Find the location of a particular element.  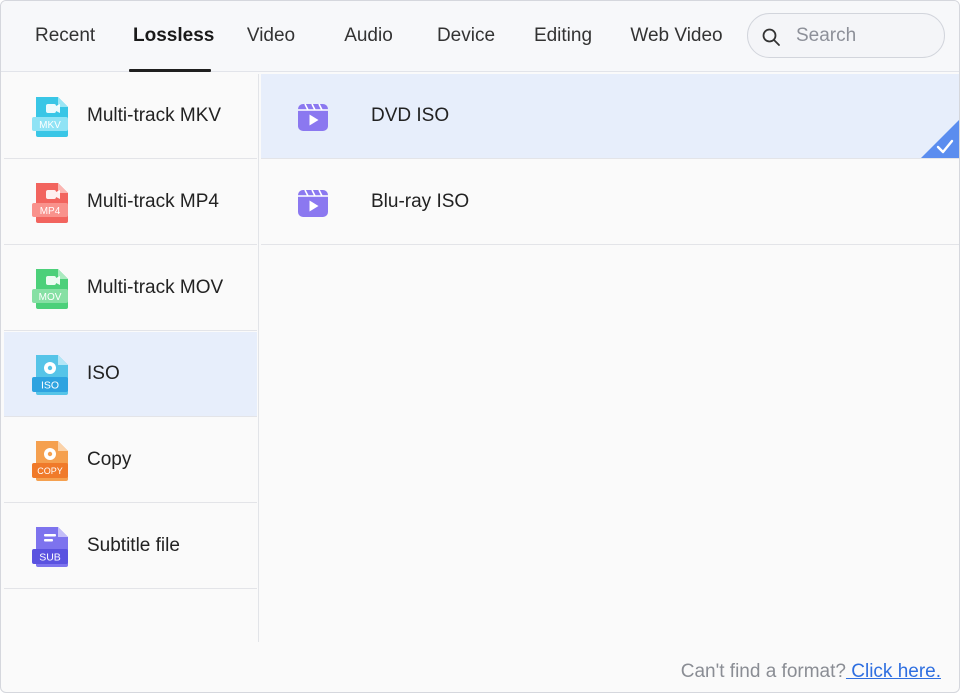

category-multi-track-mp4: MP4 Multi-track MP4 is located at coordinates (130, 202).